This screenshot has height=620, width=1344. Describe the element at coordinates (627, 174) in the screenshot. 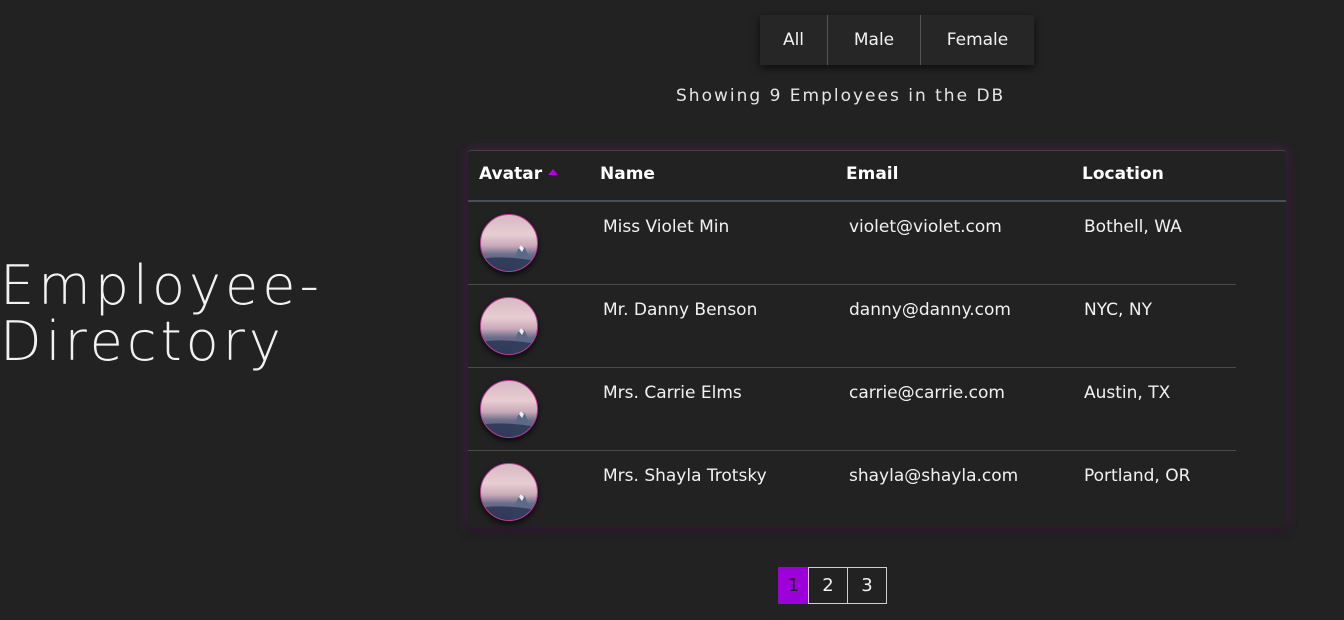

I see `column-header-name: Name` at that location.